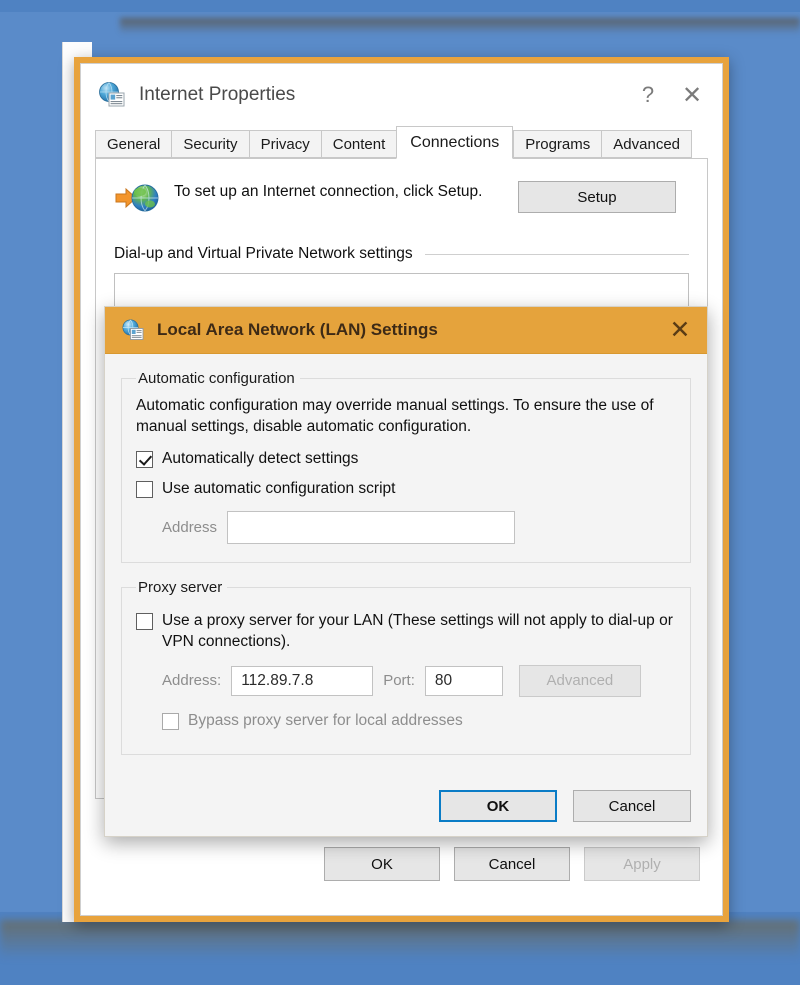 Image resolution: width=800 pixels, height=985 pixels. What do you see at coordinates (557, 144) in the screenshot?
I see `tab-programs: Programs` at bounding box center [557, 144].